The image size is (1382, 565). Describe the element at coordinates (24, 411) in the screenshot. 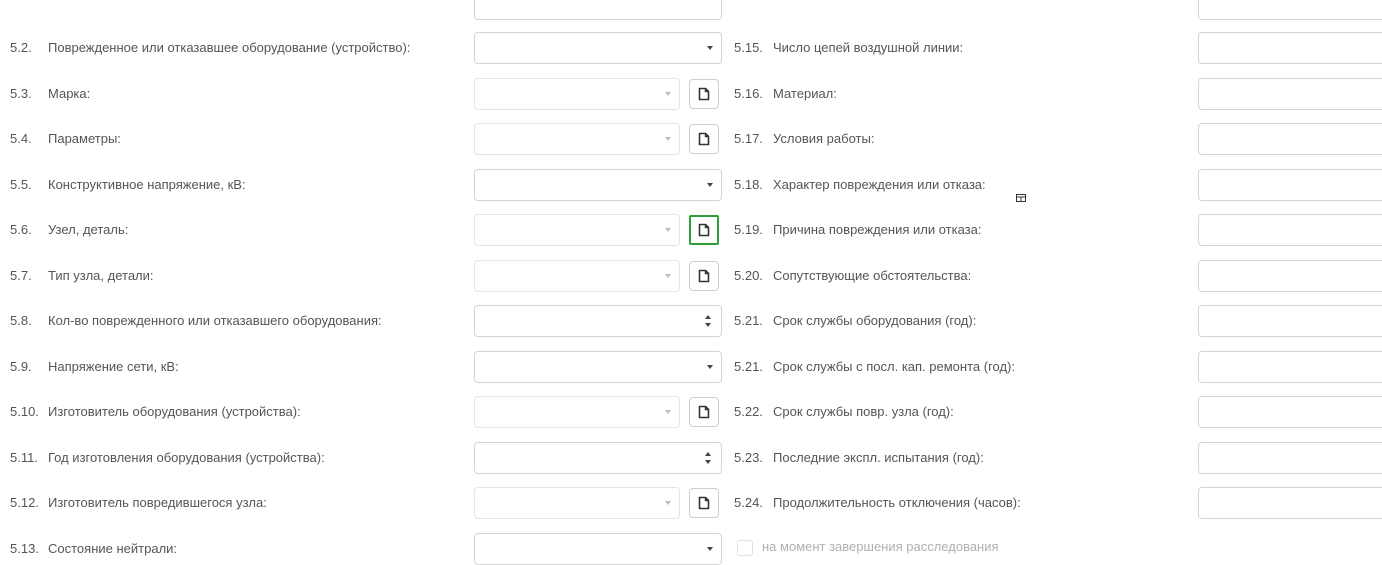

I see `field-number-5-10: 5.10.` at that location.